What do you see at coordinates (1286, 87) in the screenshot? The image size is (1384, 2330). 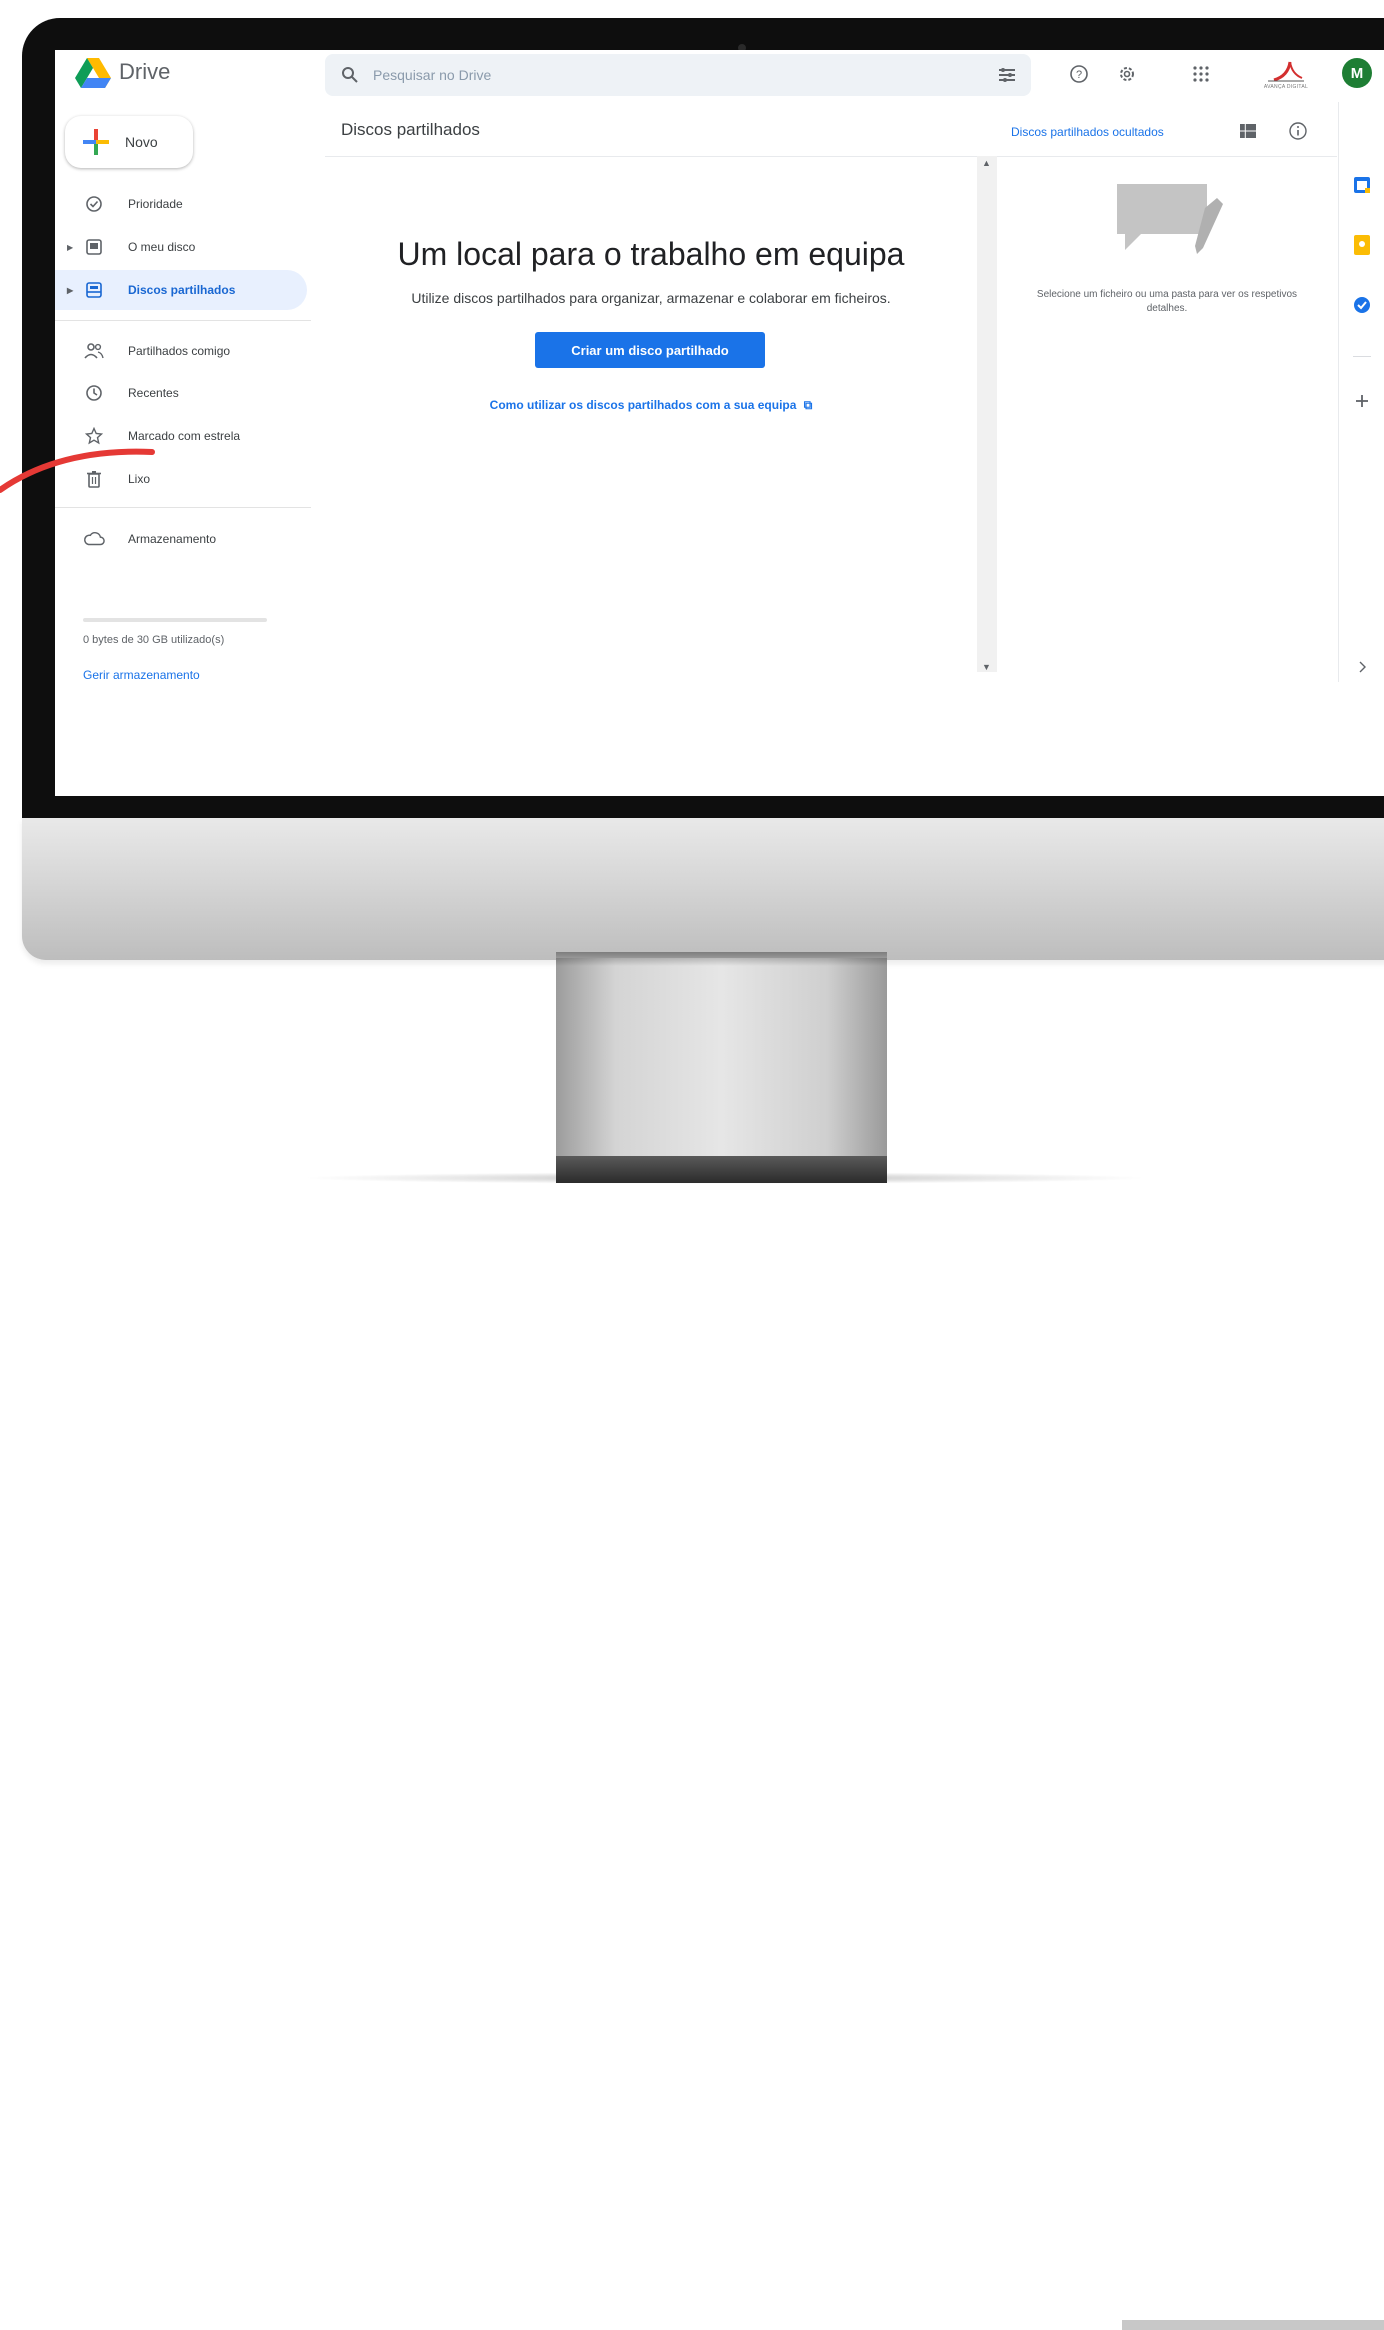 I see `brand-text: AVANÇA DIGITAL` at bounding box center [1286, 87].